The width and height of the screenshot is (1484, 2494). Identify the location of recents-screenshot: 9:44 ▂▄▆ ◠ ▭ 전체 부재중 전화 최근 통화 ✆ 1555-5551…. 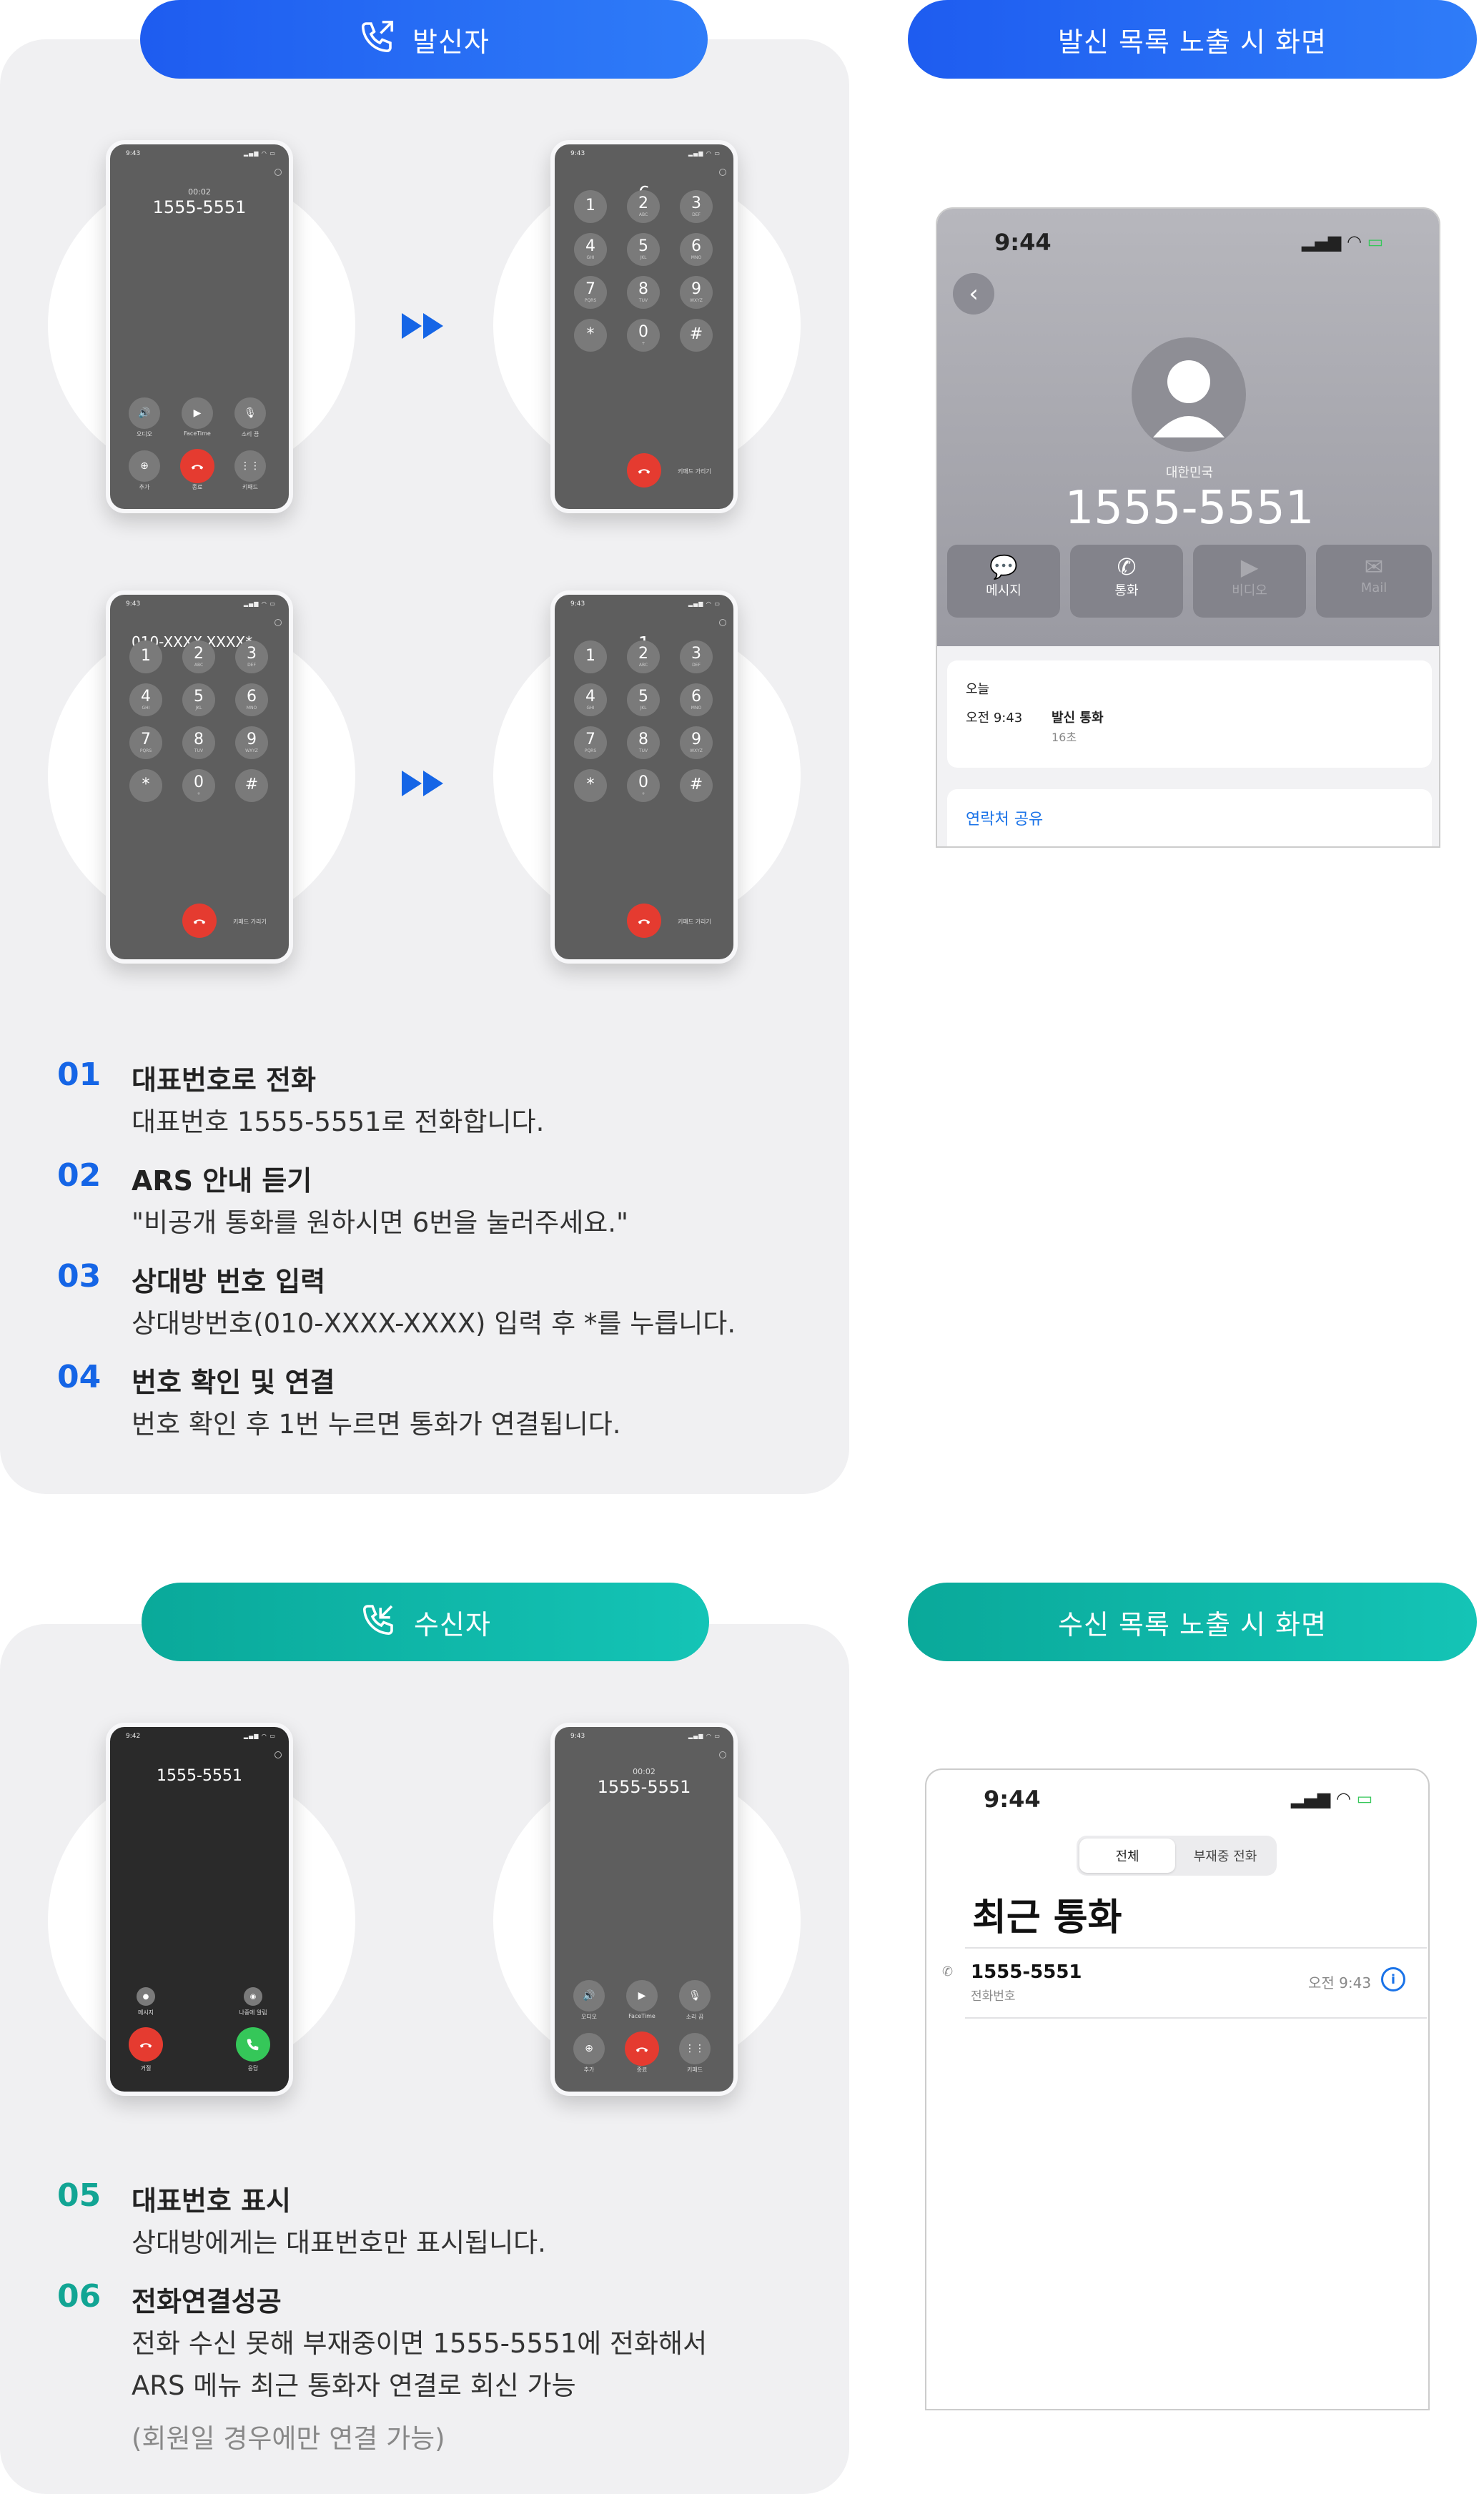
(1177, 2089).